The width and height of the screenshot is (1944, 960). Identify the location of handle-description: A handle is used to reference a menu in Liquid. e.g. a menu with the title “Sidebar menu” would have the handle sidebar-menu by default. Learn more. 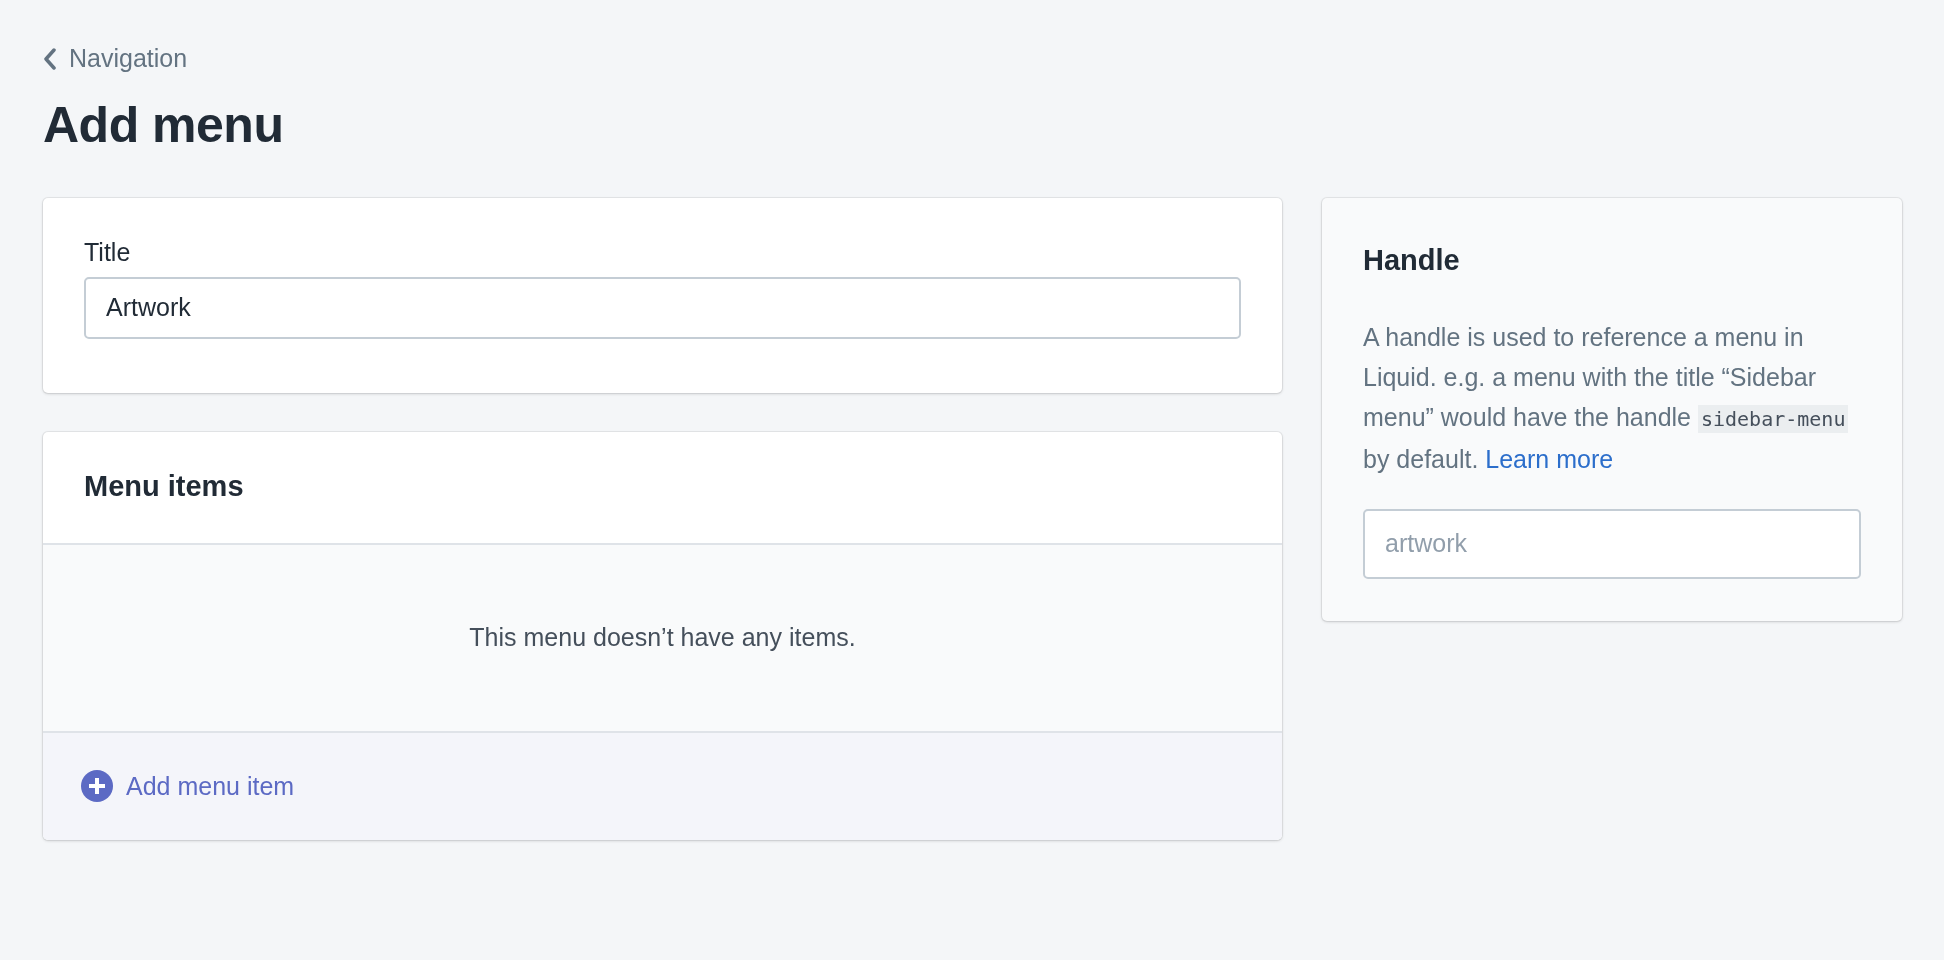
(1612, 397).